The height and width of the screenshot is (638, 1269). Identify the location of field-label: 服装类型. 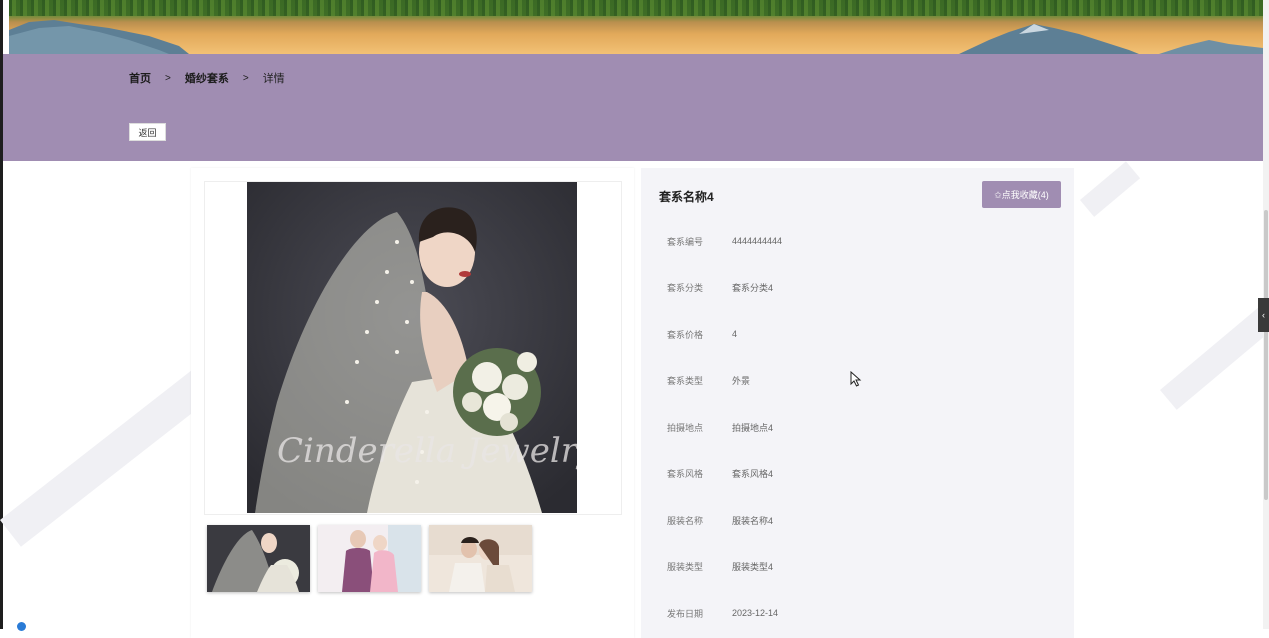
(684, 567).